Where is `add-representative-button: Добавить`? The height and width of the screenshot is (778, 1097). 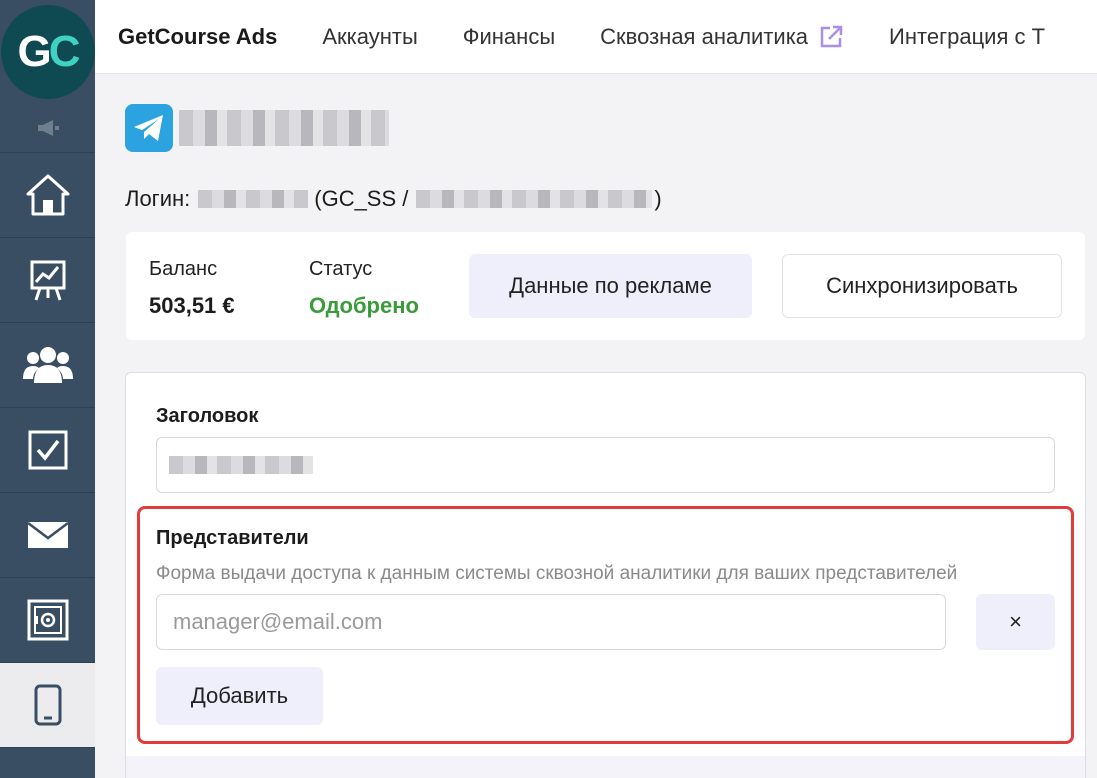
add-representative-button: Добавить is located at coordinates (239, 696).